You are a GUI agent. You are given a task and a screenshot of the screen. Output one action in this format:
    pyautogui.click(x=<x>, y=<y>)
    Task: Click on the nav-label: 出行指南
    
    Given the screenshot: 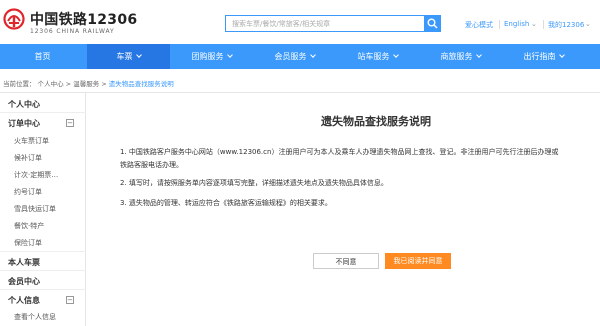 What is the action you would take?
    pyautogui.click(x=539, y=56)
    